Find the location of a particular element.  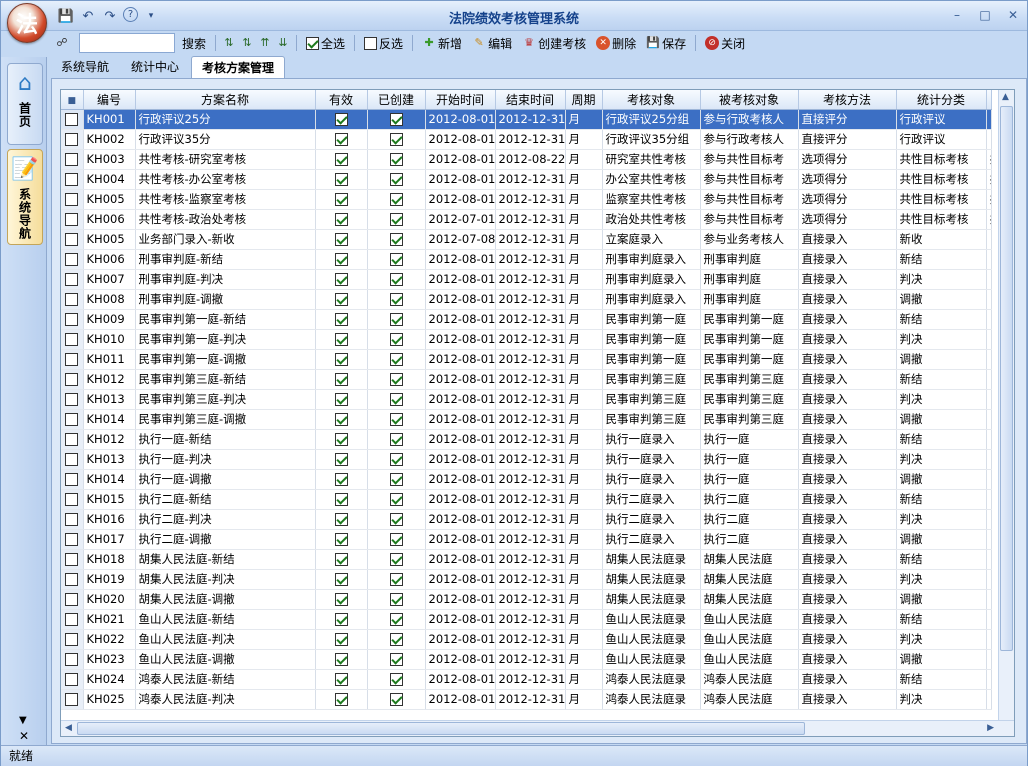

select-all-toggle: 全选 is located at coordinates (325, 43).